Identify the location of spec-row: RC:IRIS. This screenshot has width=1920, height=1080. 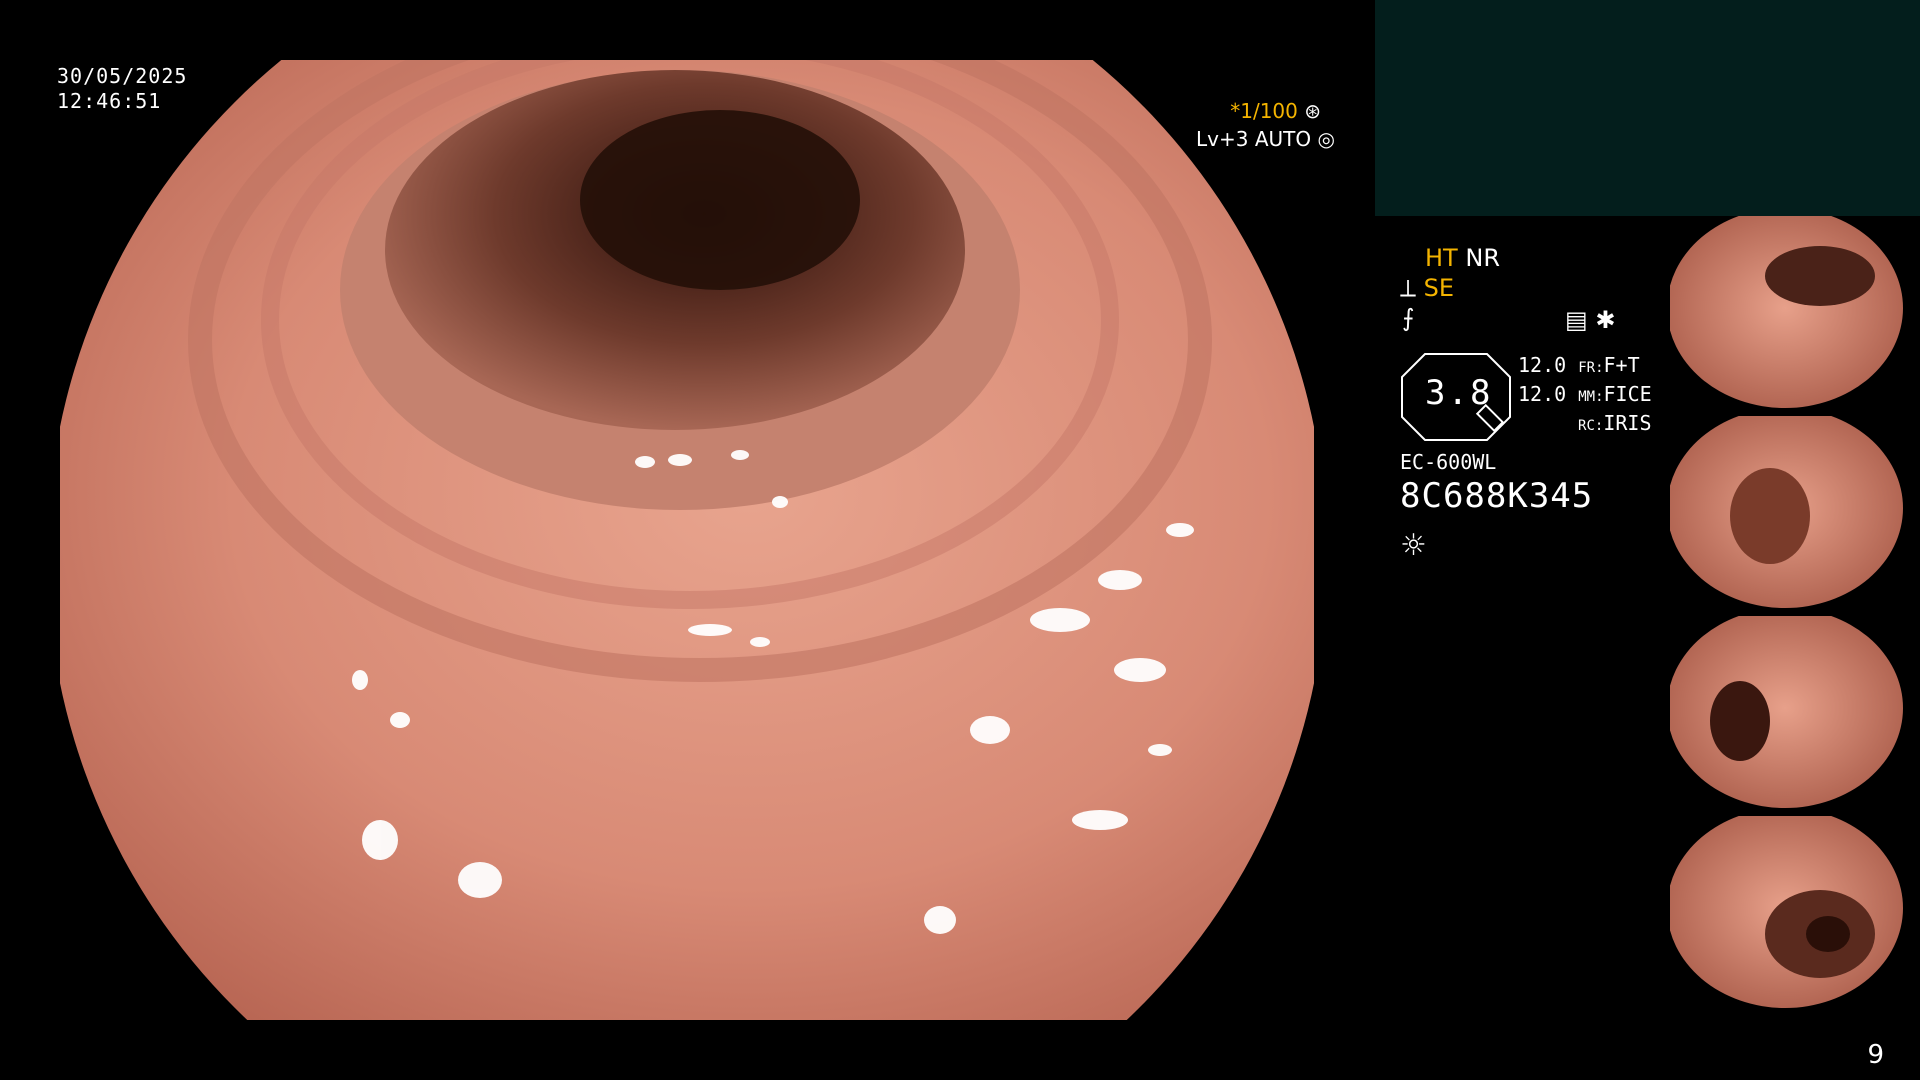
(1585, 424).